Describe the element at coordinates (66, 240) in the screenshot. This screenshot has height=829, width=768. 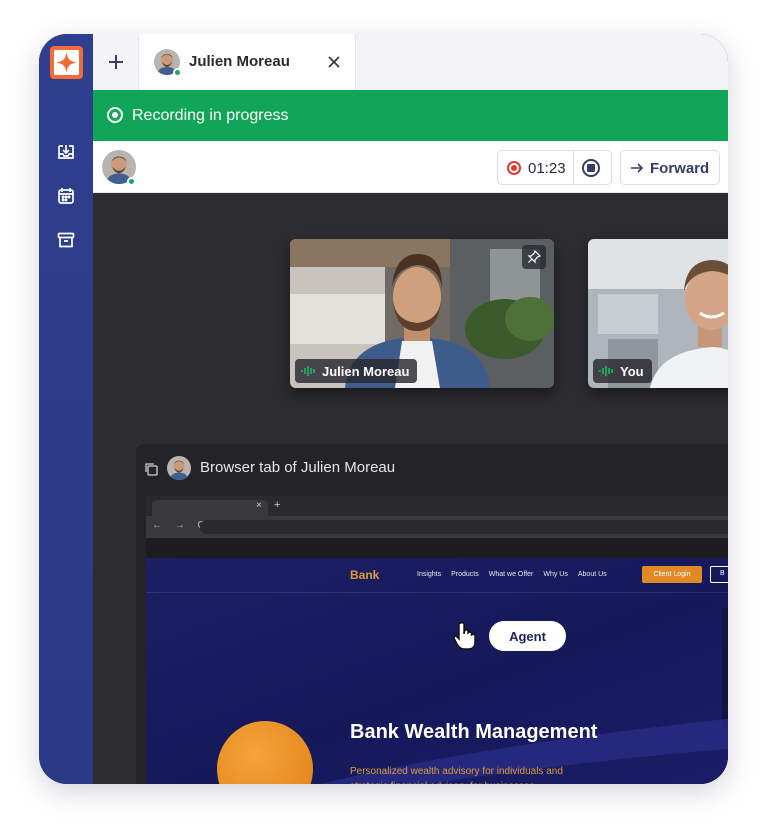
I see `archive-icon` at that location.